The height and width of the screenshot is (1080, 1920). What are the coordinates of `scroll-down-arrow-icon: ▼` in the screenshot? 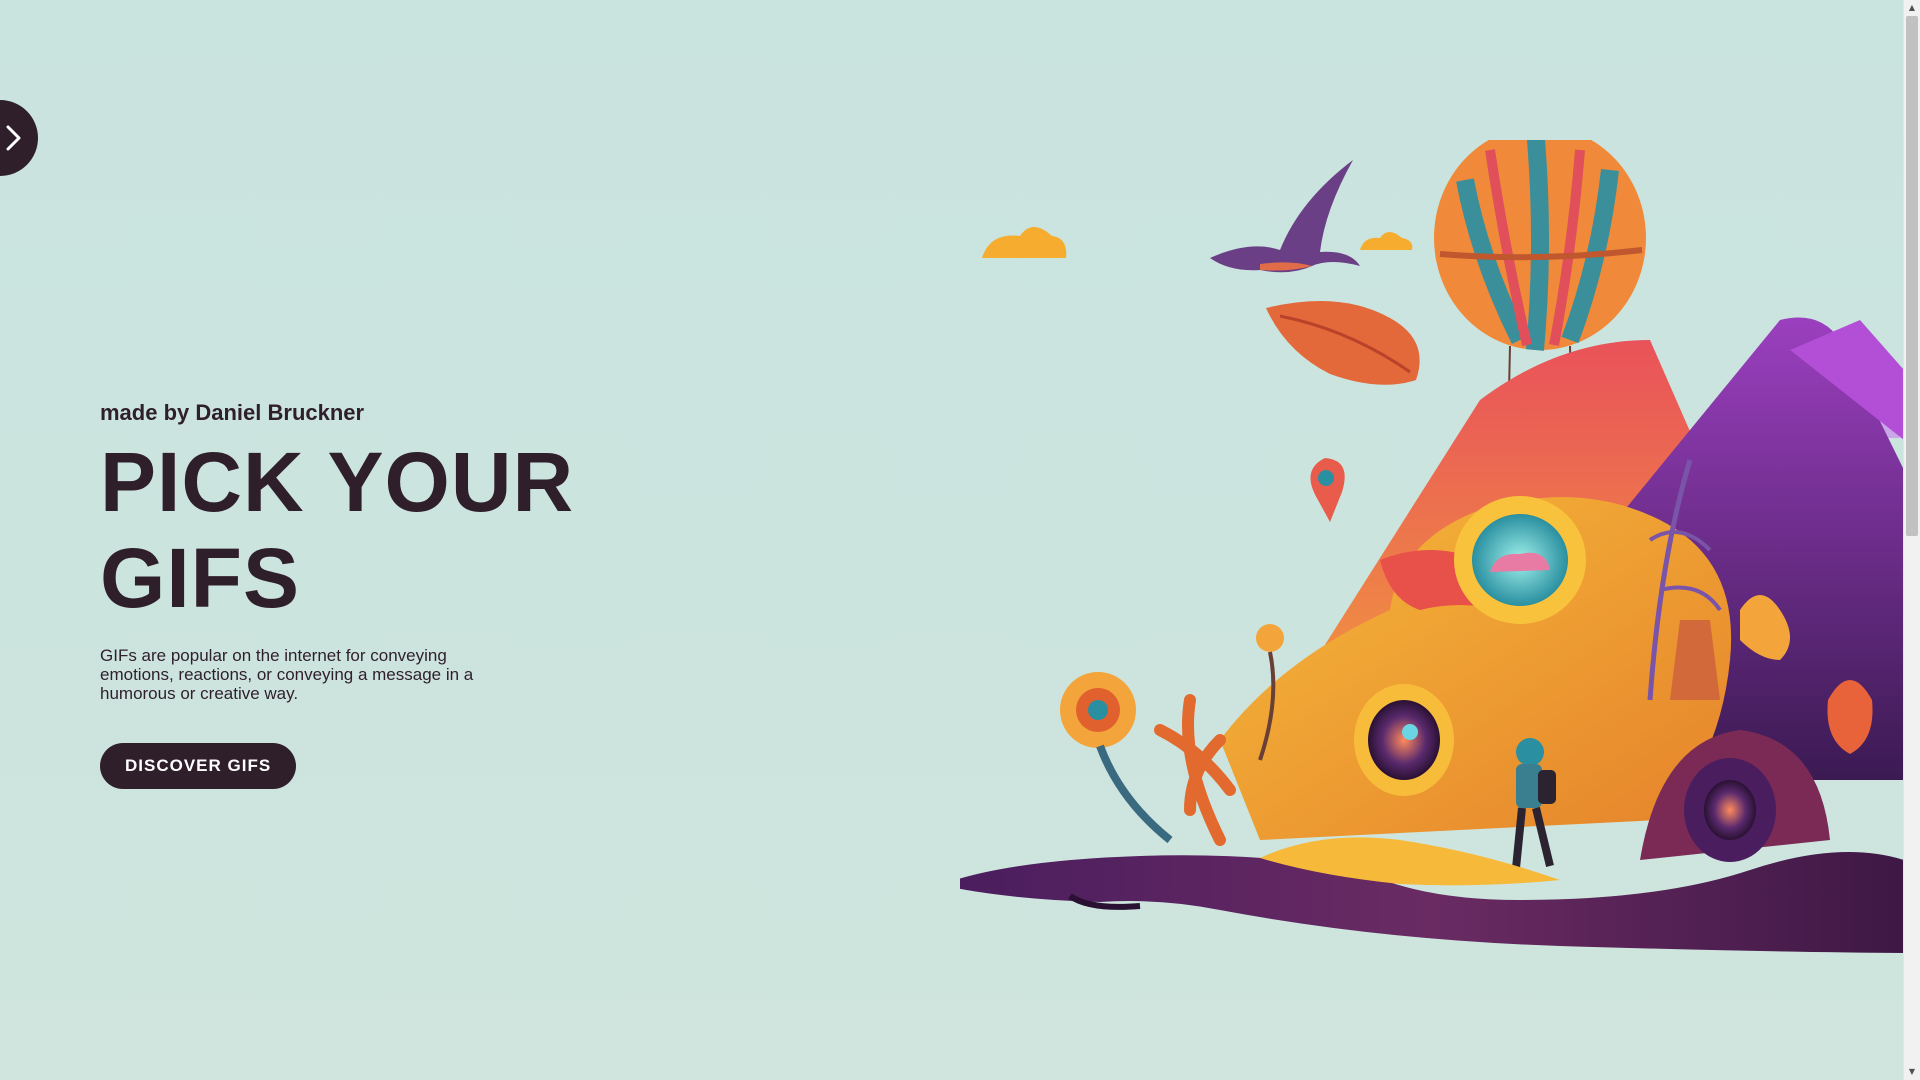 It's located at (1912, 1072).